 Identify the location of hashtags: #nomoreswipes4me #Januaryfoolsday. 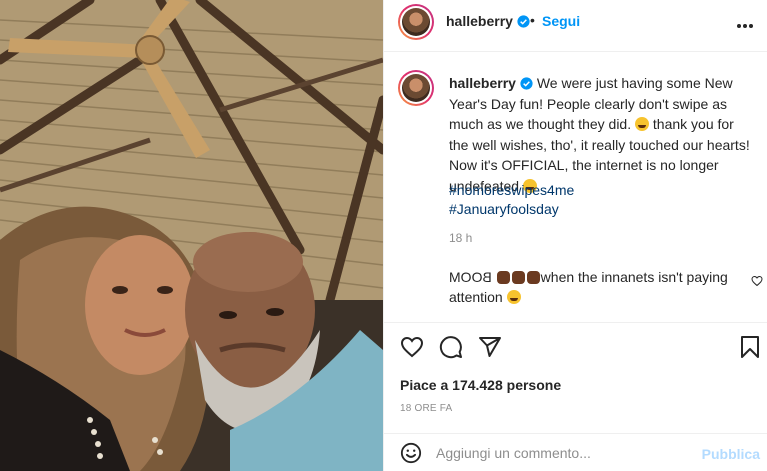
(511, 200).